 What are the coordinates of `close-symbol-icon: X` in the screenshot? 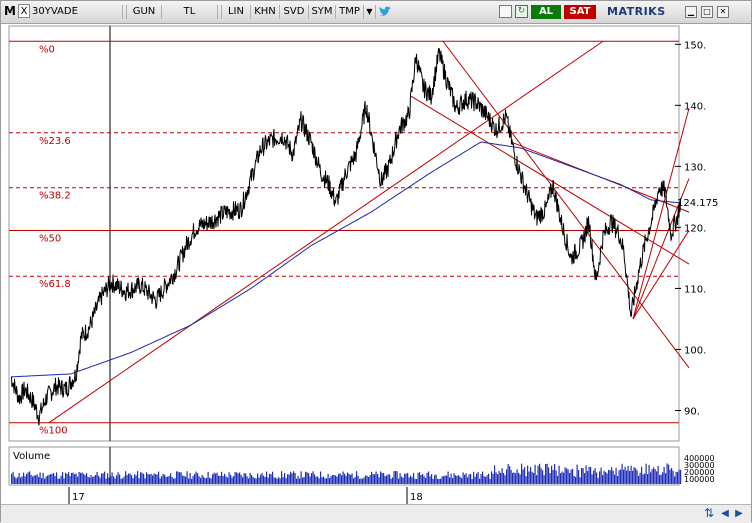 It's located at (24, 11).